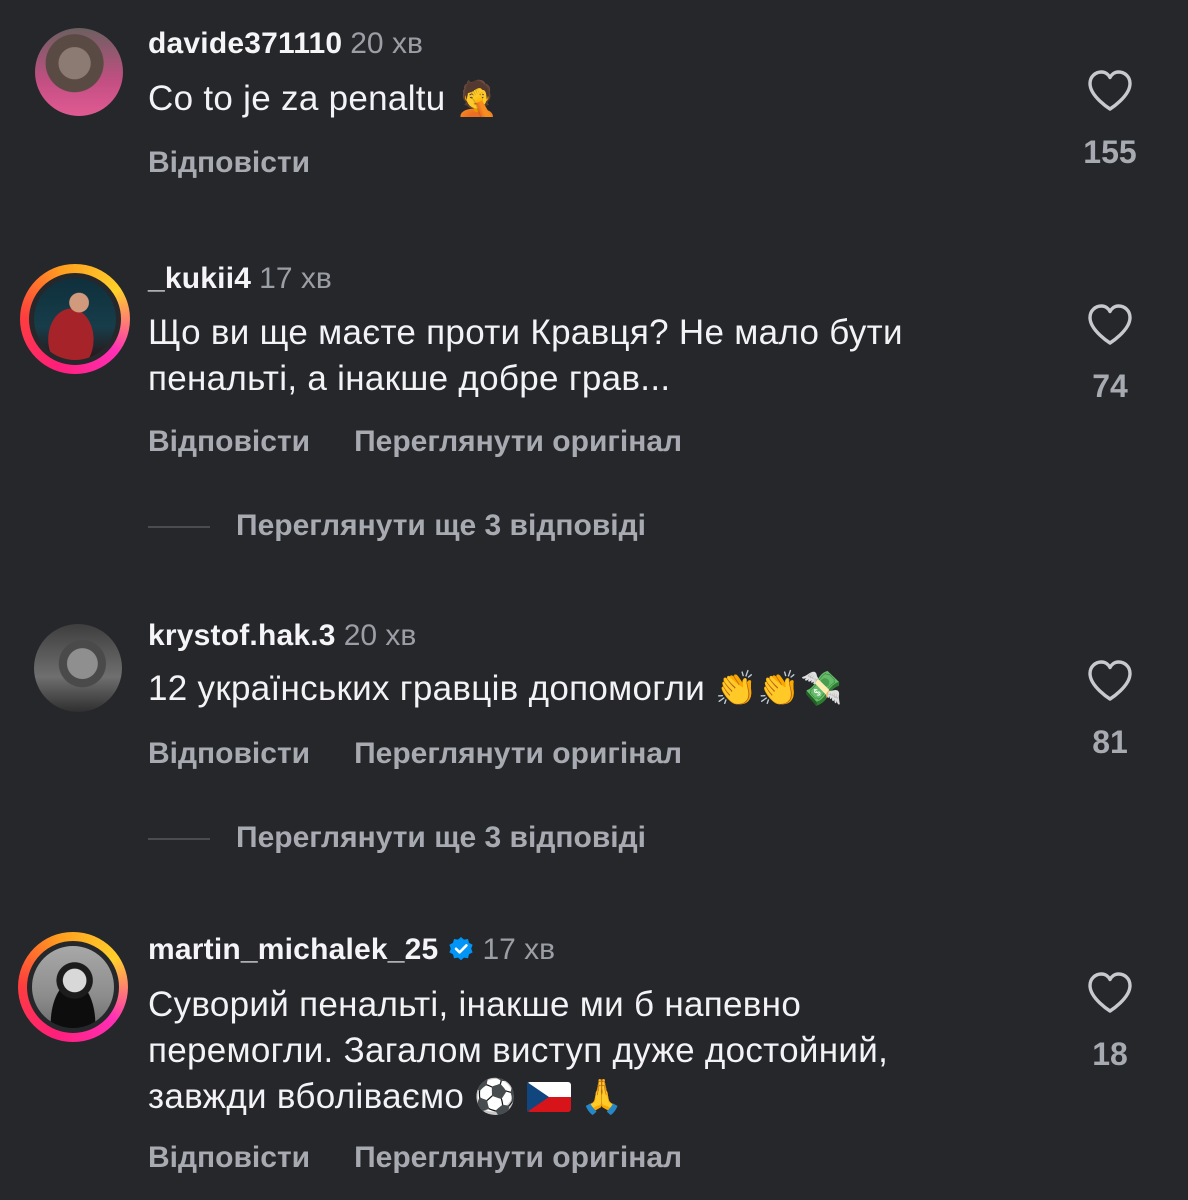 This screenshot has width=1188, height=1200. What do you see at coordinates (602, 1097) in the screenshot?
I see `pray-emoji: 🙏` at bounding box center [602, 1097].